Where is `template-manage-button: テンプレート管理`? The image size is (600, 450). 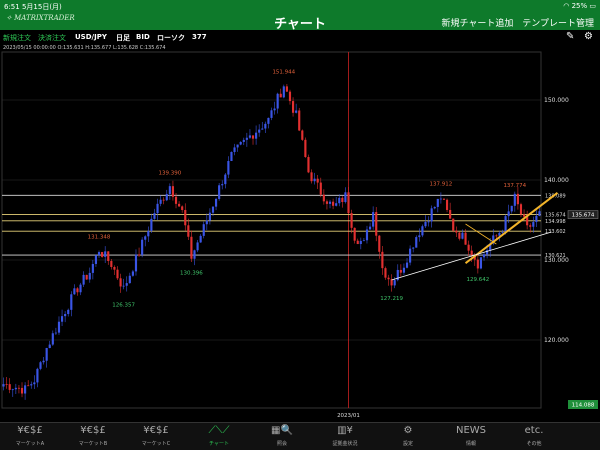 template-manage-button: テンプレート管理 is located at coordinates (558, 24).